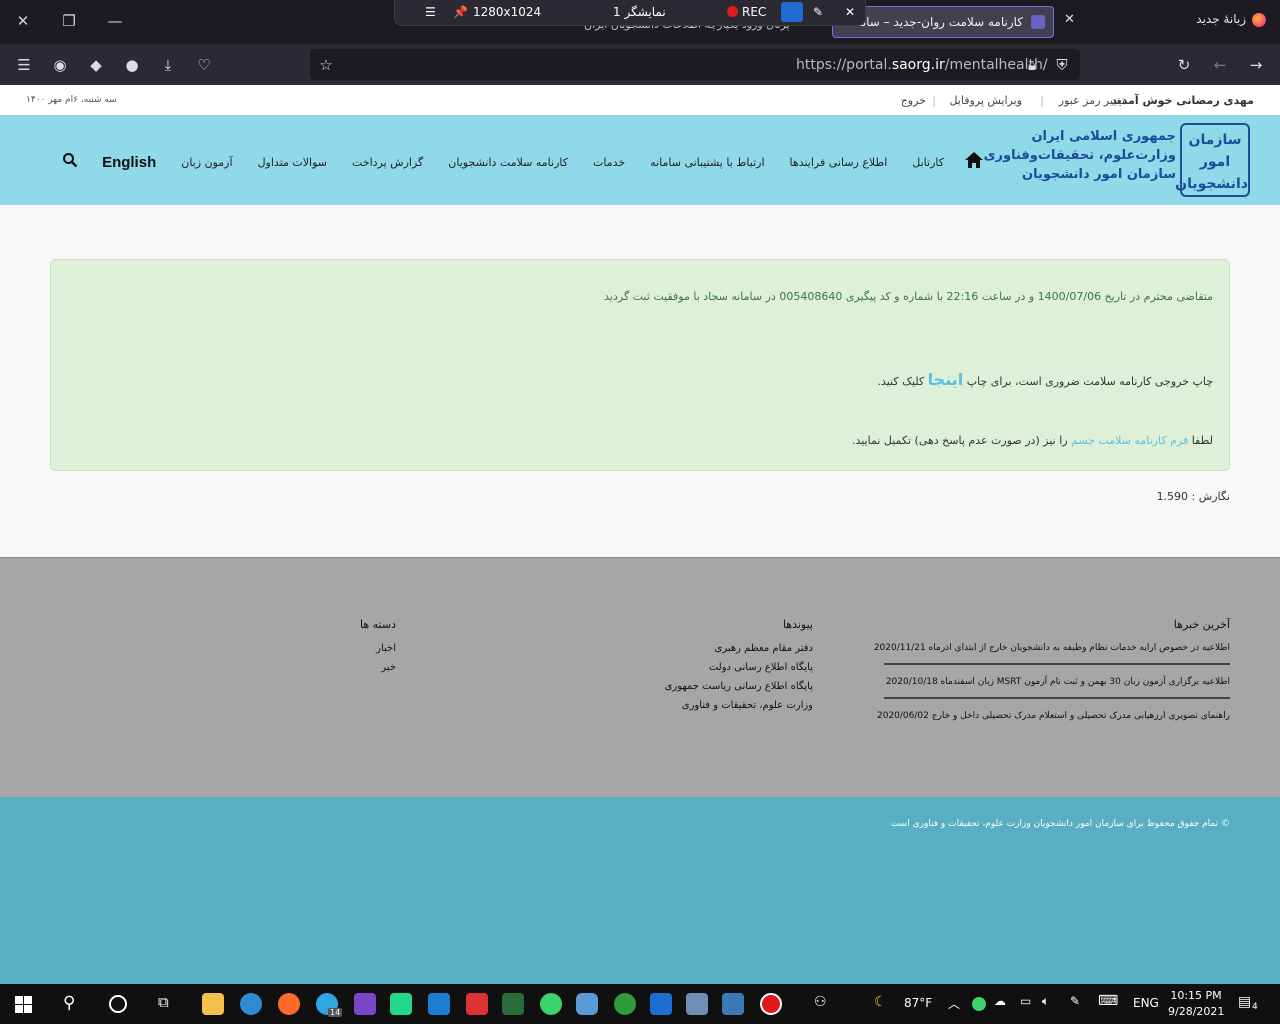  I want to click on notifications-icon: ▤, so click(1244, 1002).